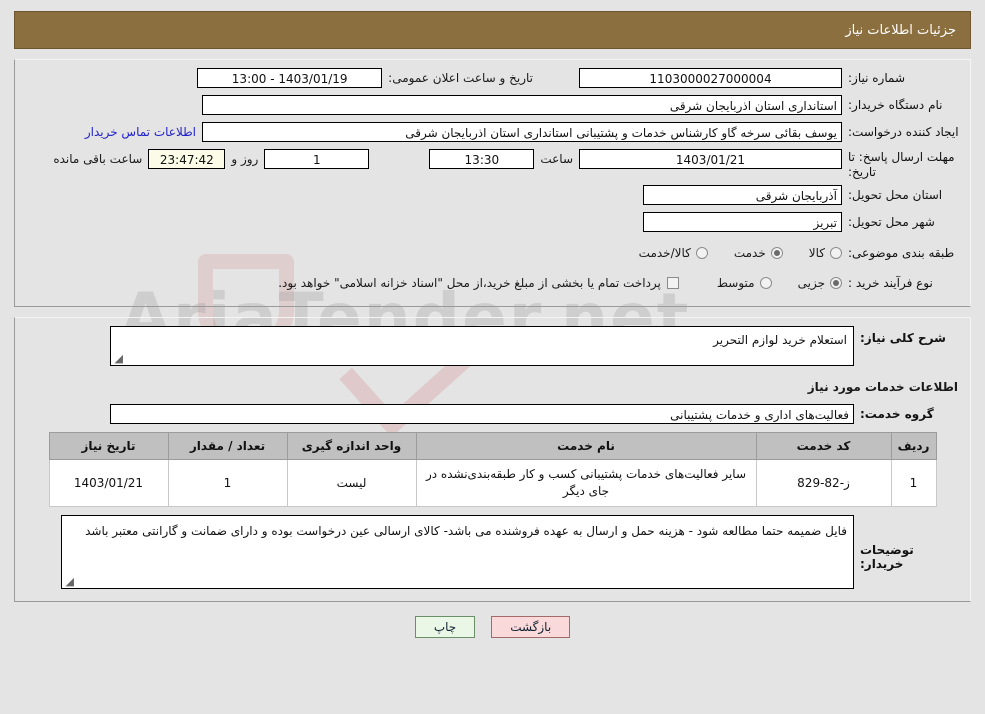 This screenshot has width=985, height=714. Describe the element at coordinates (895, 105) in the screenshot. I see `buyer-org-label: نام دستگاه خریدار:` at that location.